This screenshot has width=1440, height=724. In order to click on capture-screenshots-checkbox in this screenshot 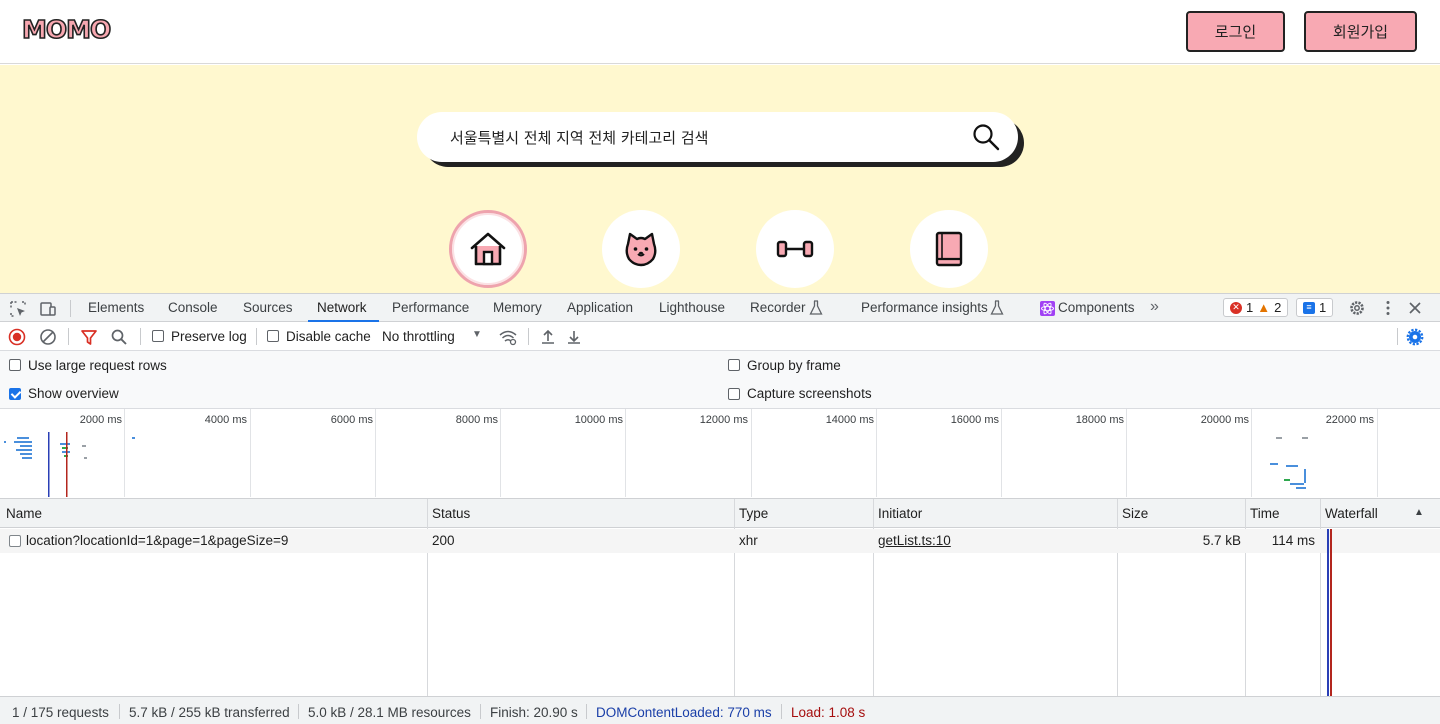, I will do `click(734, 394)`.